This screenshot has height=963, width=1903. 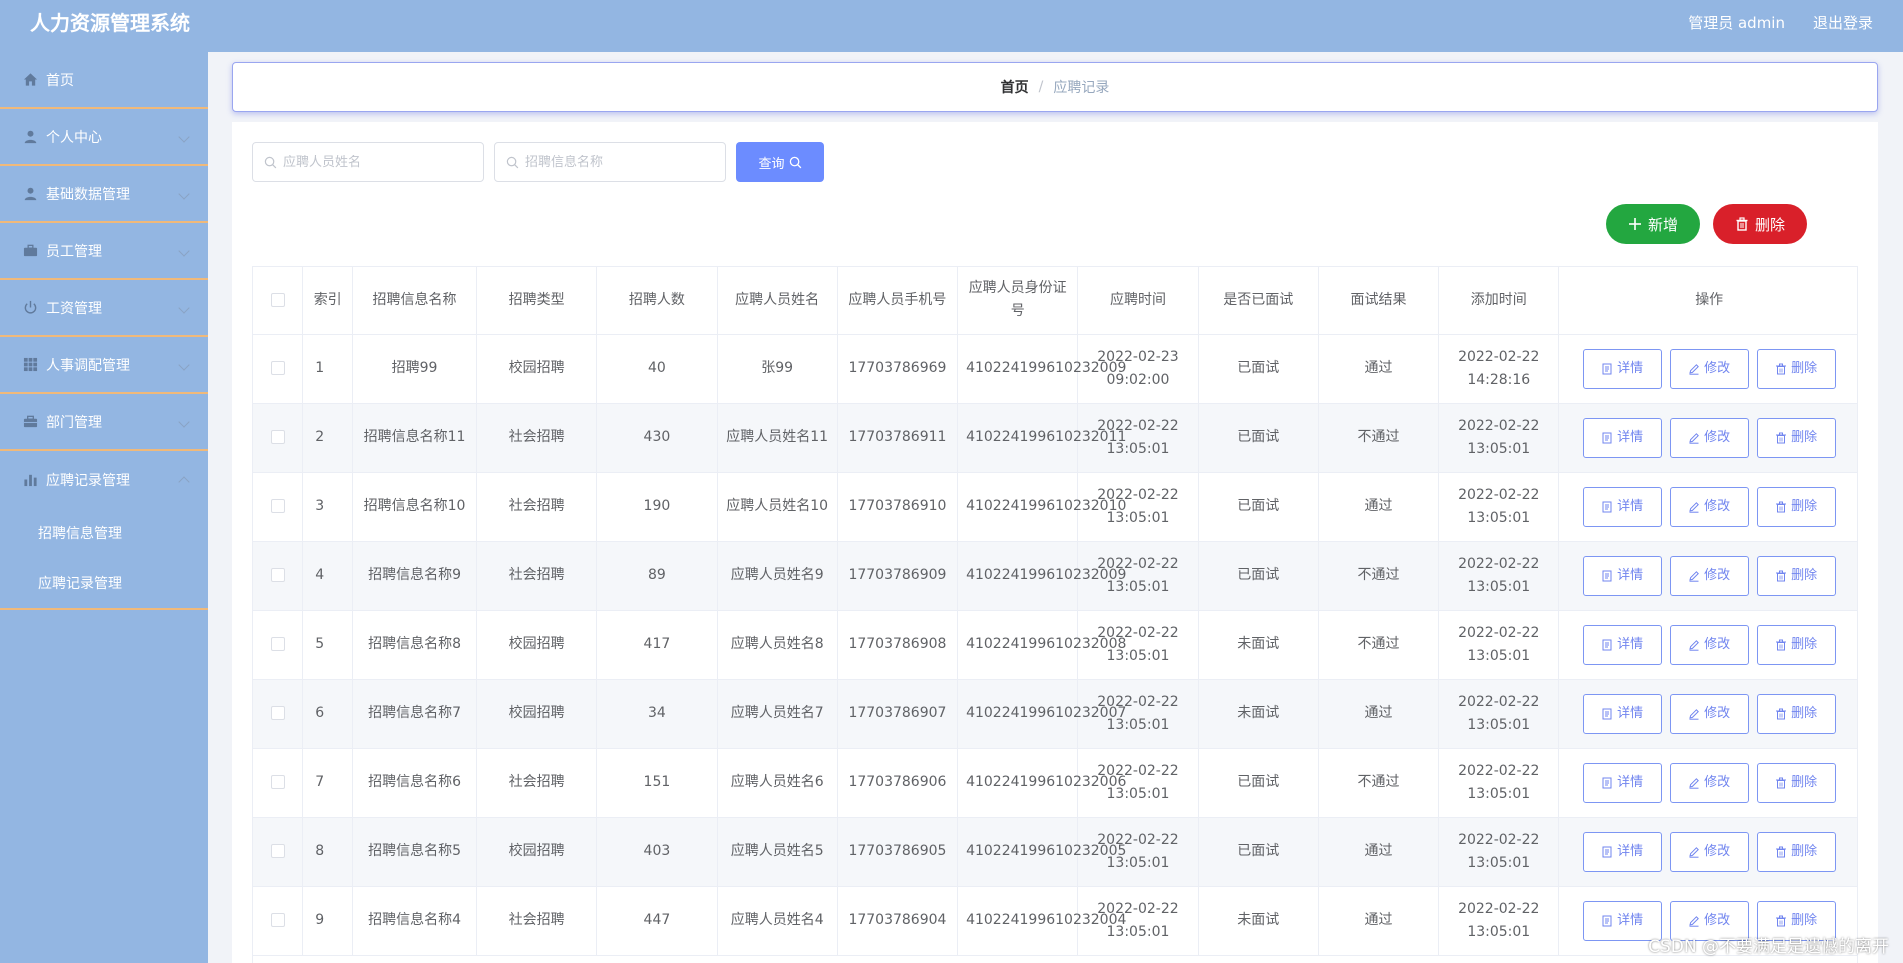 I want to click on breadcrumb-home: 首页, so click(x=1015, y=87).